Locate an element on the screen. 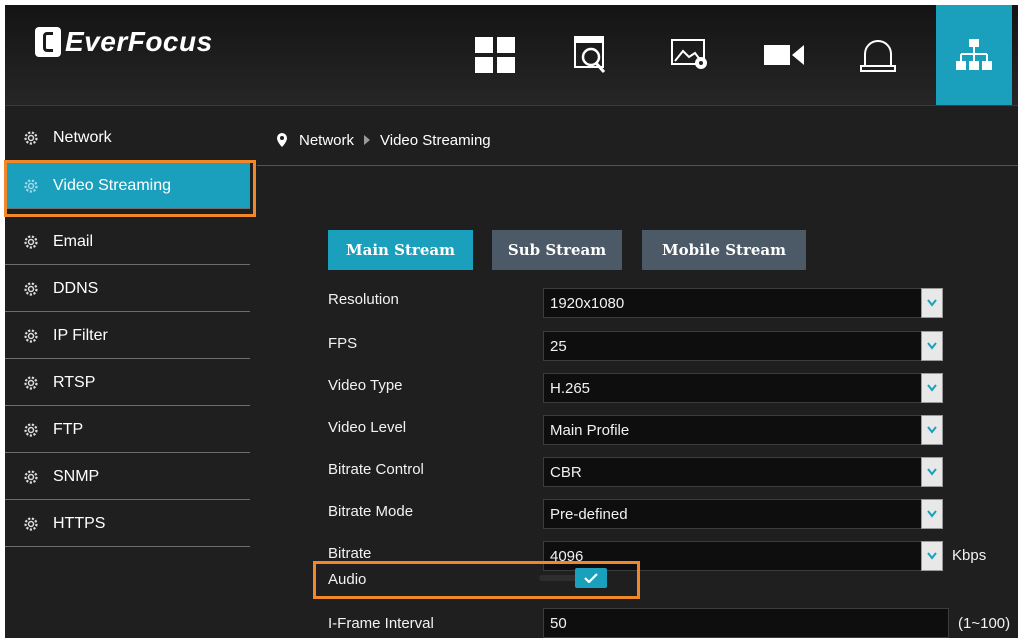 This screenshot has width=1023, height=643. iframe-interval-value: 50 is located at coordinates (558, 623).